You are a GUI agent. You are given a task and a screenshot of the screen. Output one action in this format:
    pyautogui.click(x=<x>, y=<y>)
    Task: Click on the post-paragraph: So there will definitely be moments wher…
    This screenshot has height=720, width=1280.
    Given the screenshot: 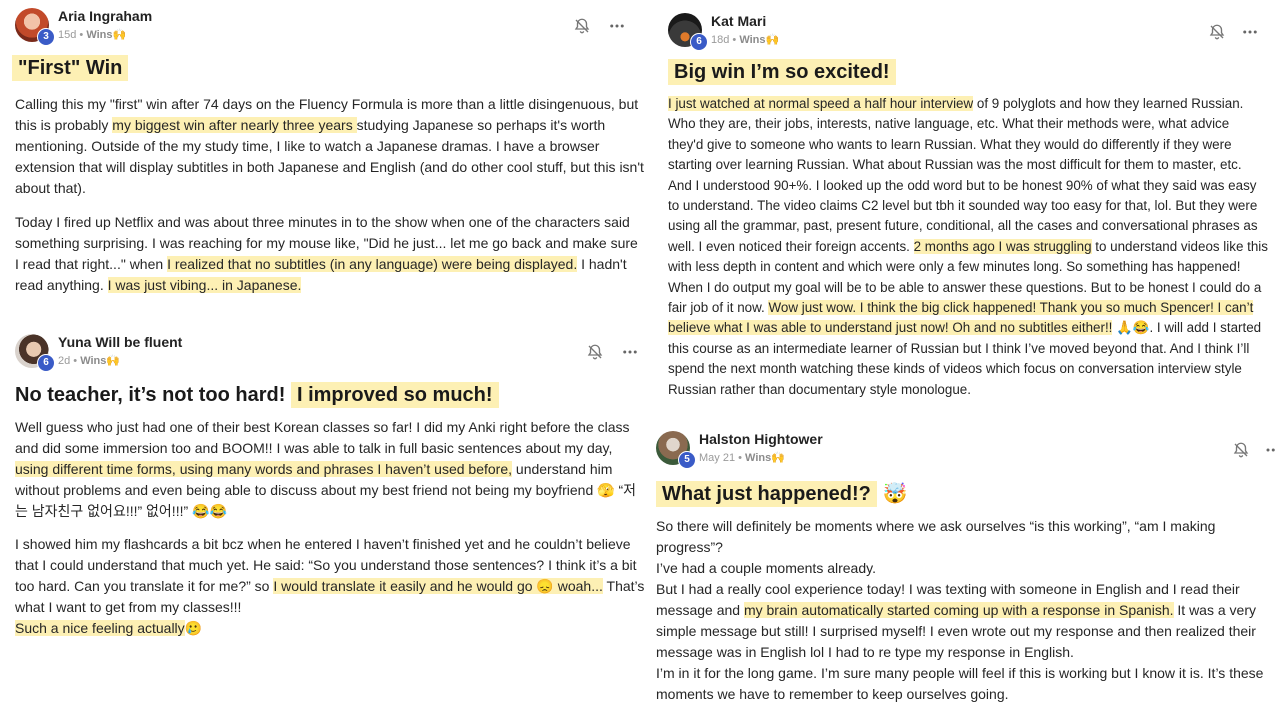 What is the action you would take?
    pyautogui.click(x=936, y=536)
    